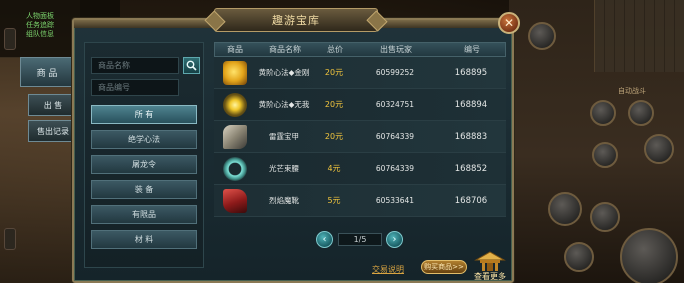 This screenshot has width=684, height=283. I want to click on item-name-input, so click(135, 65).